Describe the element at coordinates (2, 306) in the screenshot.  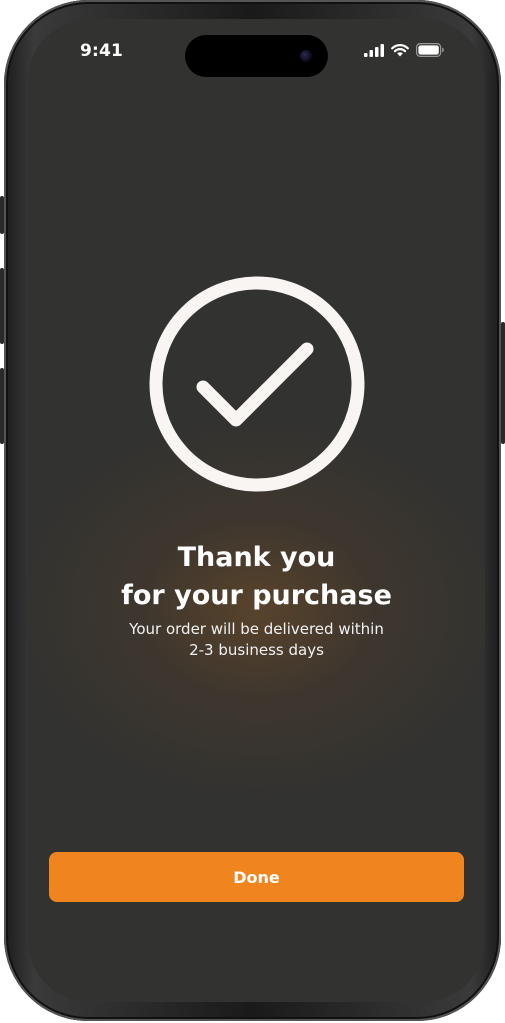
I see `volume-up-button` at that location.